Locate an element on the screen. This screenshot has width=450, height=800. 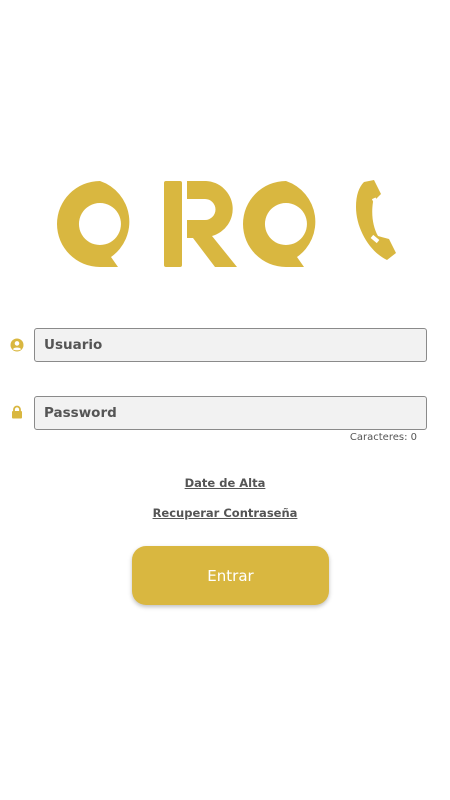
password-row is located at coordinates (225, 413).